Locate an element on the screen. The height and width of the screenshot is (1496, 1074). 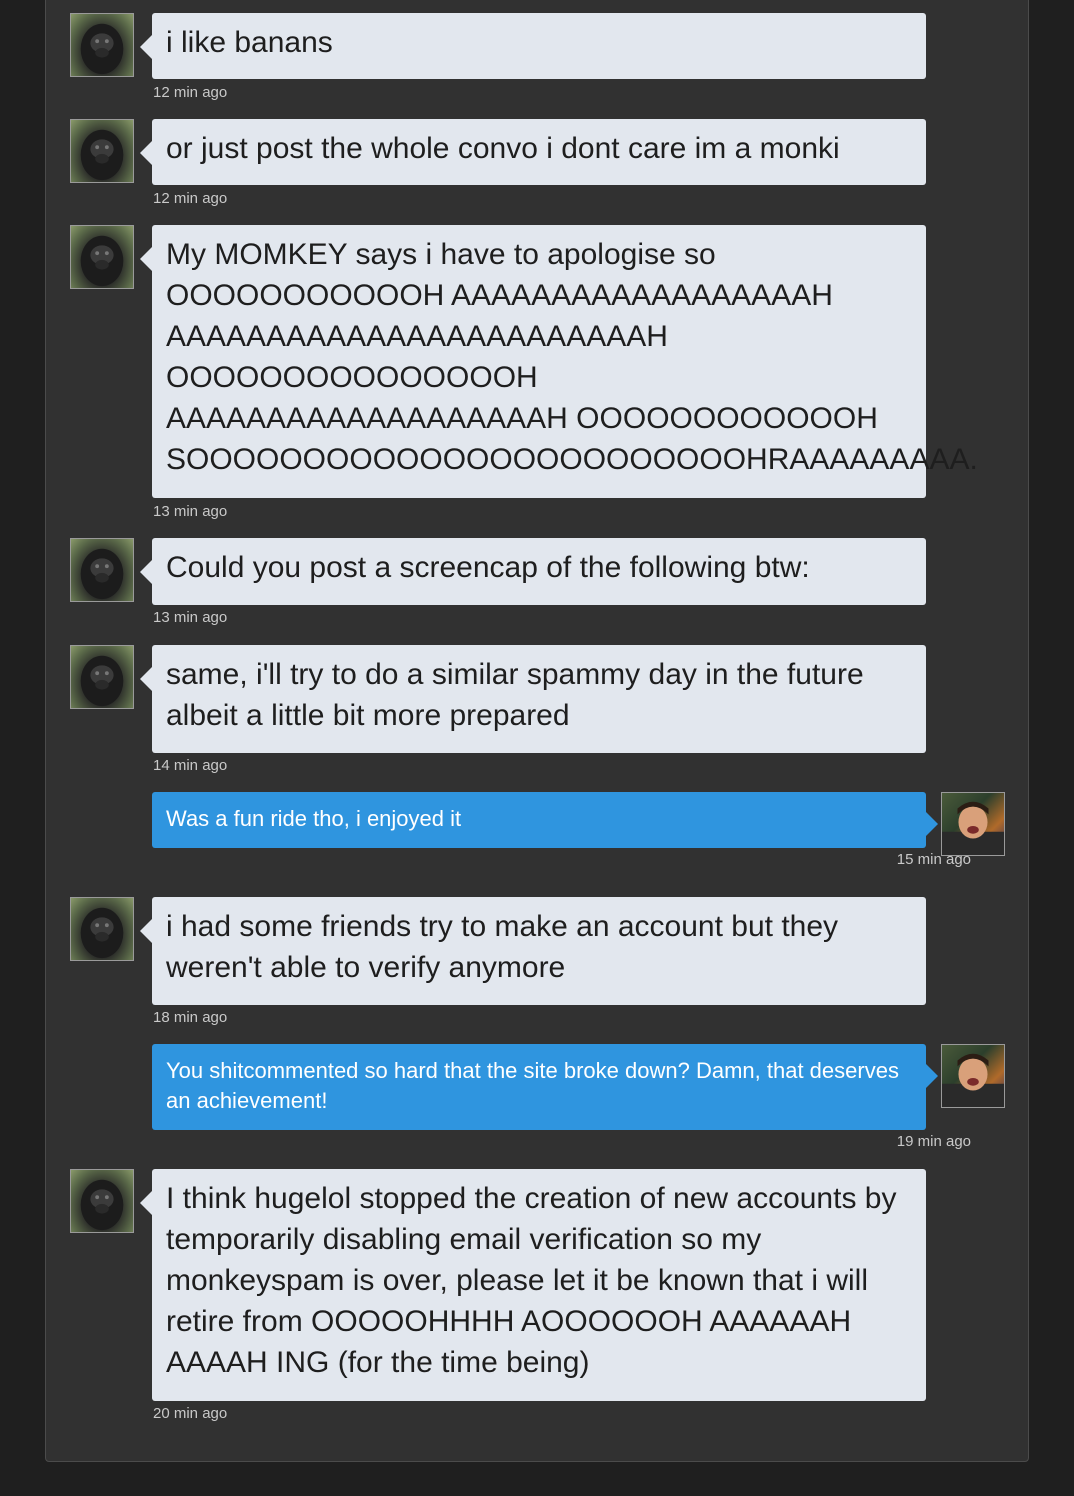
message-timestamp: 19 min ago is located at coordinates (933, 1141).